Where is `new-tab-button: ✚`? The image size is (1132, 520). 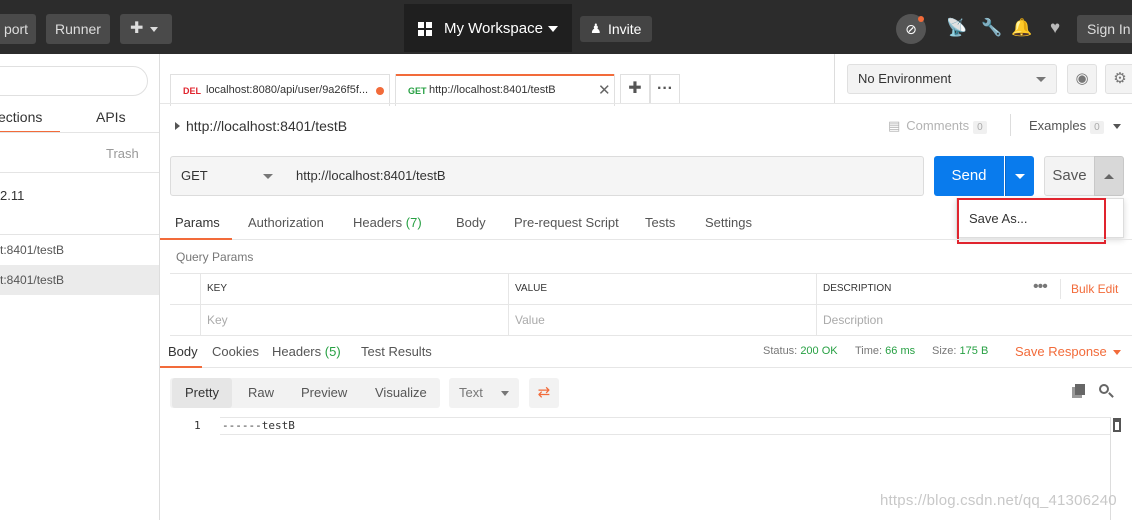
new-tab-button: ✚ is located at coordinates (635, 89).